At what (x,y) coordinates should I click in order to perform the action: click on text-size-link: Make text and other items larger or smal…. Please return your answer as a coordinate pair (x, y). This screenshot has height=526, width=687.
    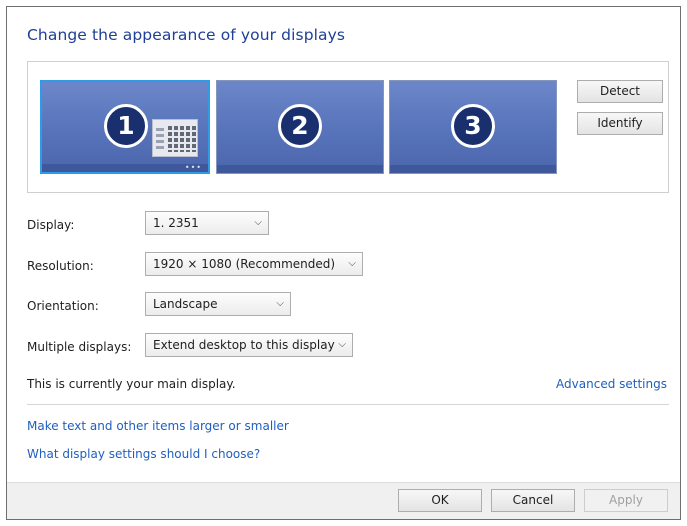
    Looking at the image, I should click on (158, 426).